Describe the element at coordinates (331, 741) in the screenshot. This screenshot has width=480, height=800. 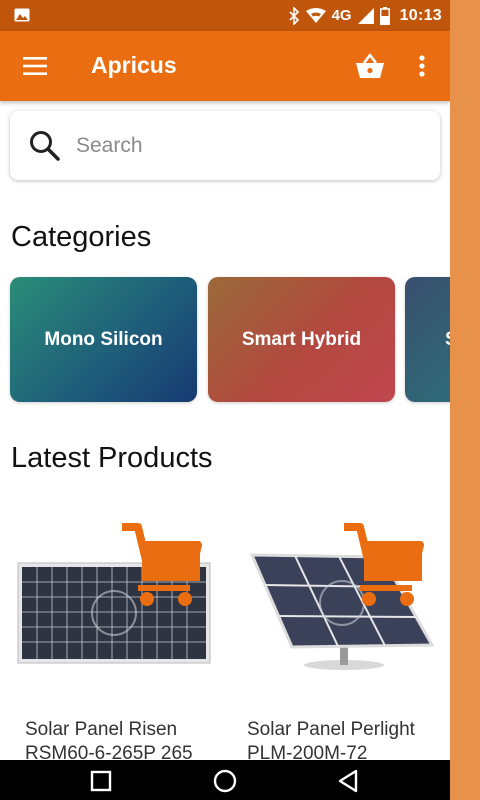
I see `product-name: Solar Panel Perlight PLM-200M-72` at that location.